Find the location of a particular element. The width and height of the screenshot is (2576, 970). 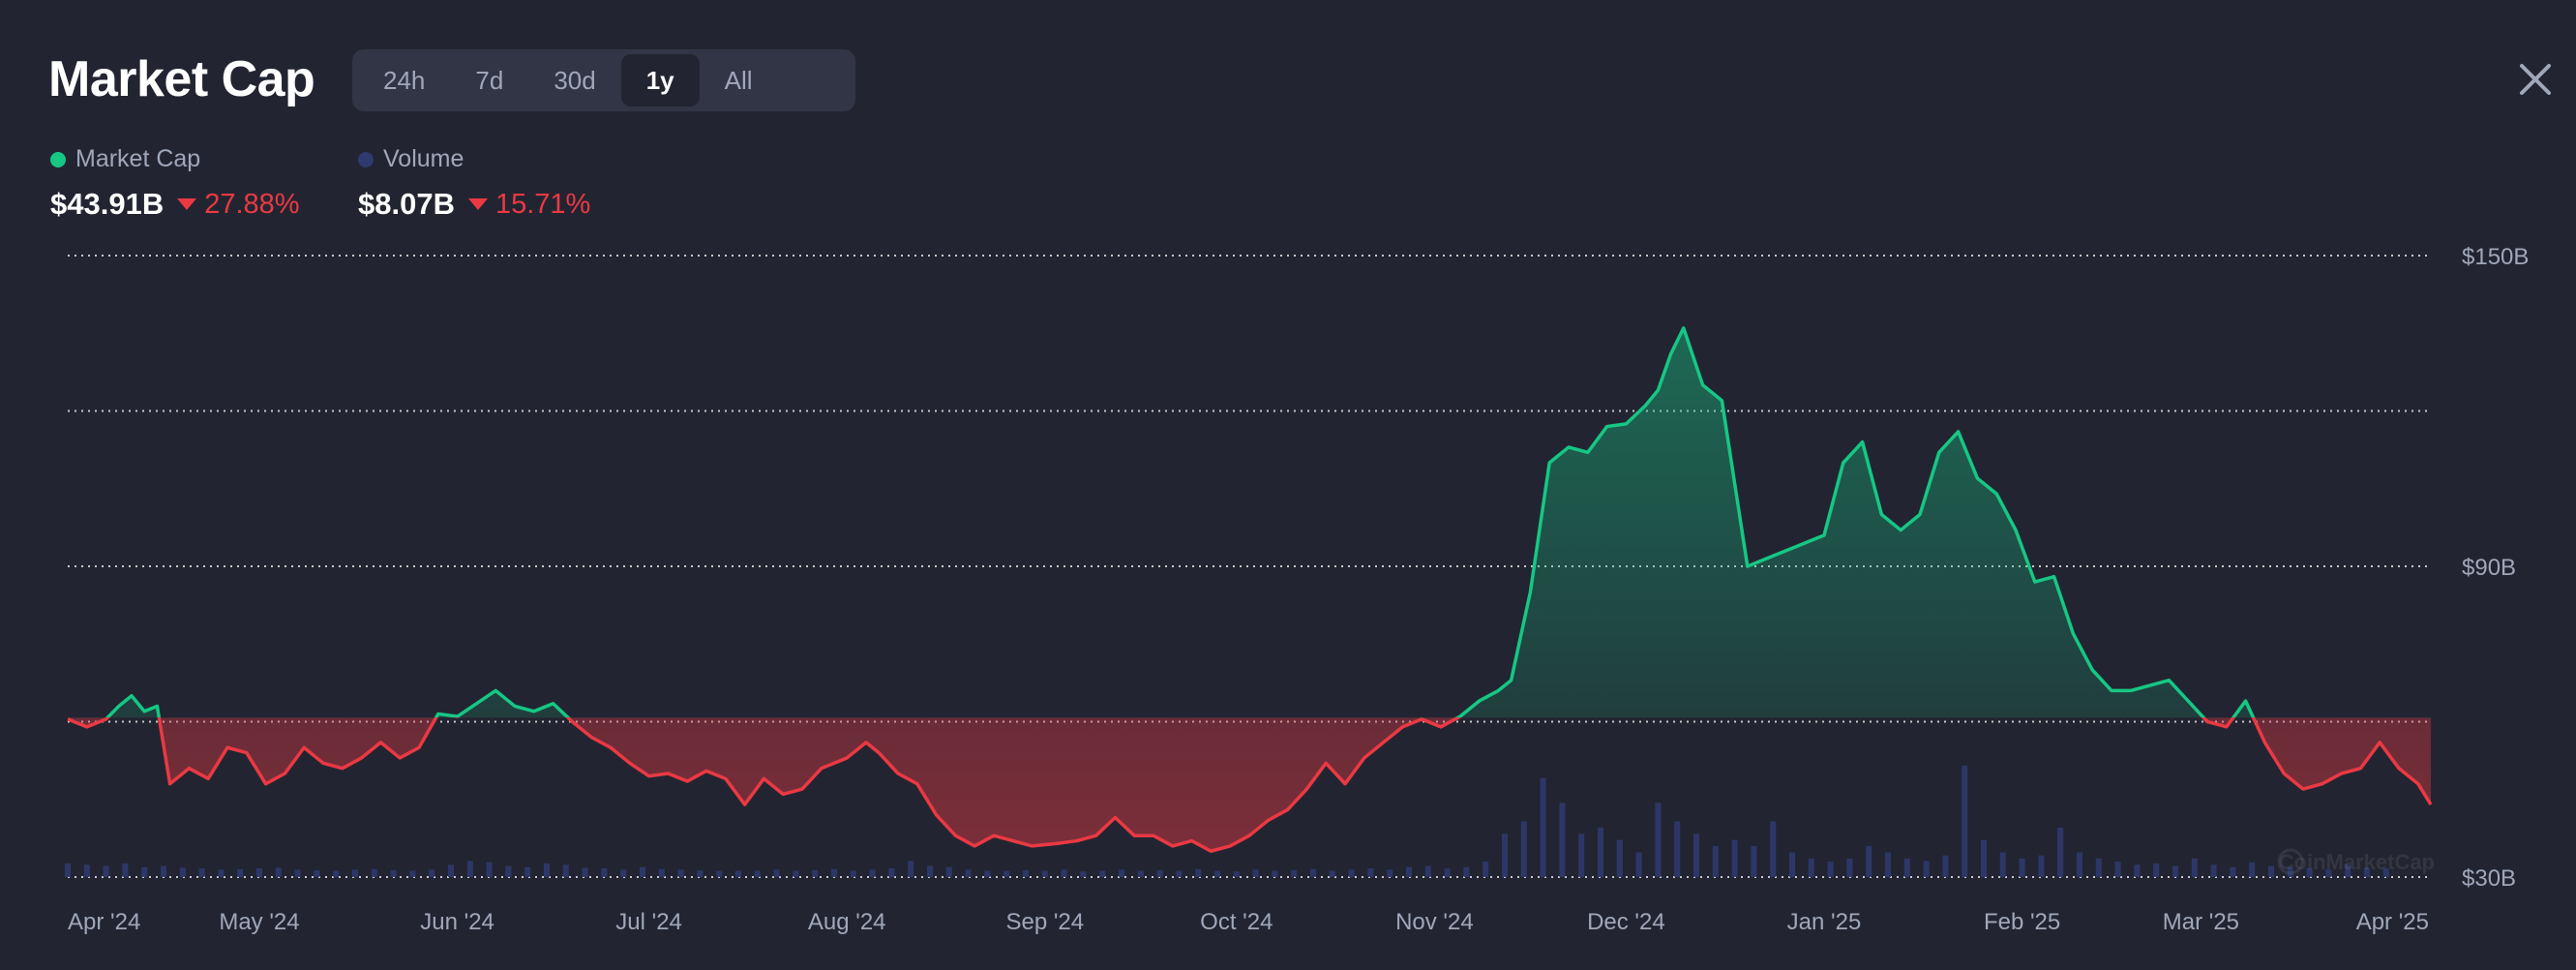

x-tick-label: Apr '24 is located at coordinates (104, 922).